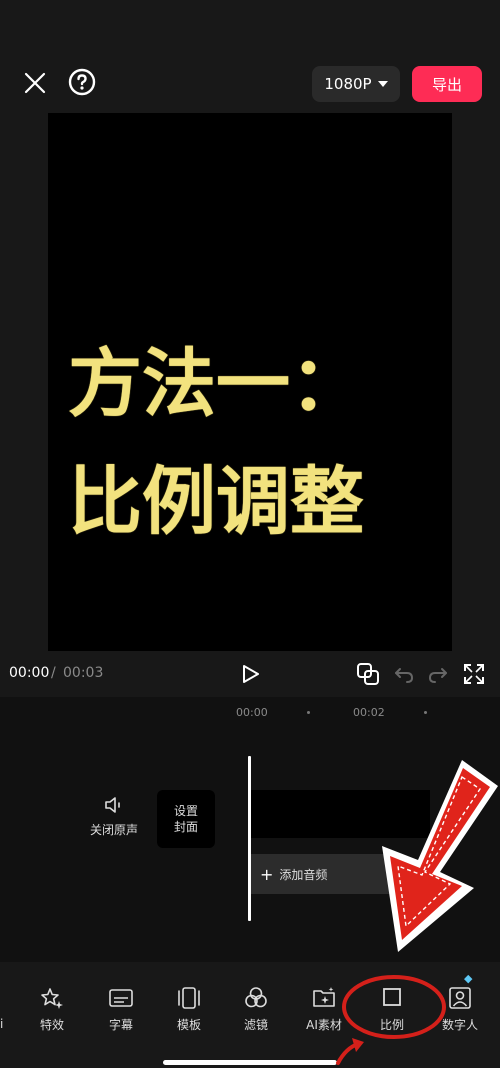  Describe the element at coordinates (404, 674) in the screenshot. I see `undo-icon` at that location.